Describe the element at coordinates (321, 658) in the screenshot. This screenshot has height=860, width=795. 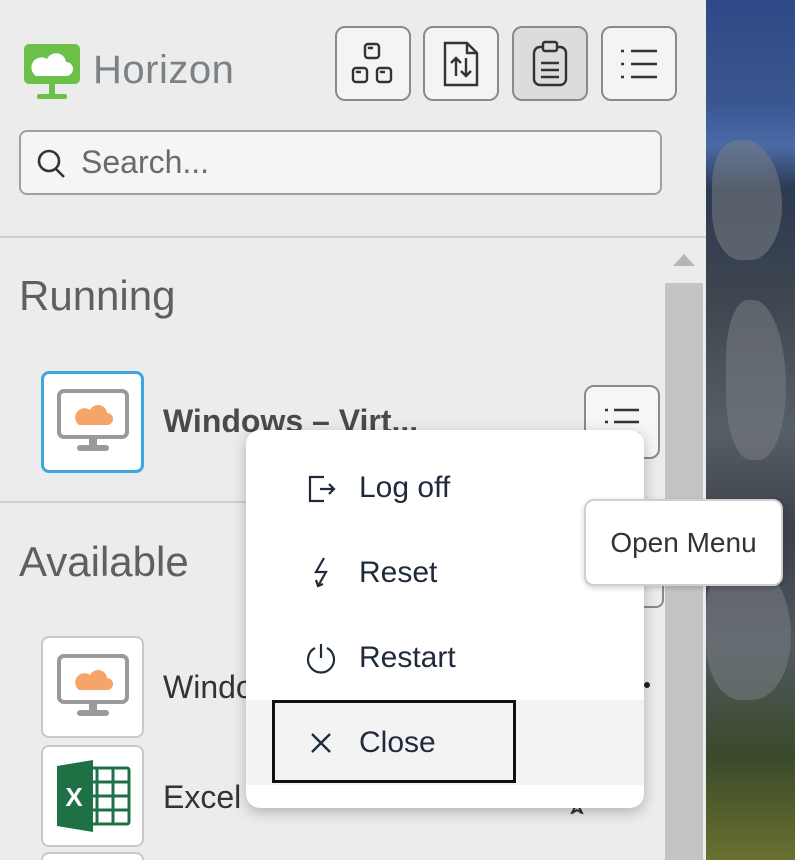
I see `power-icon` at that location.